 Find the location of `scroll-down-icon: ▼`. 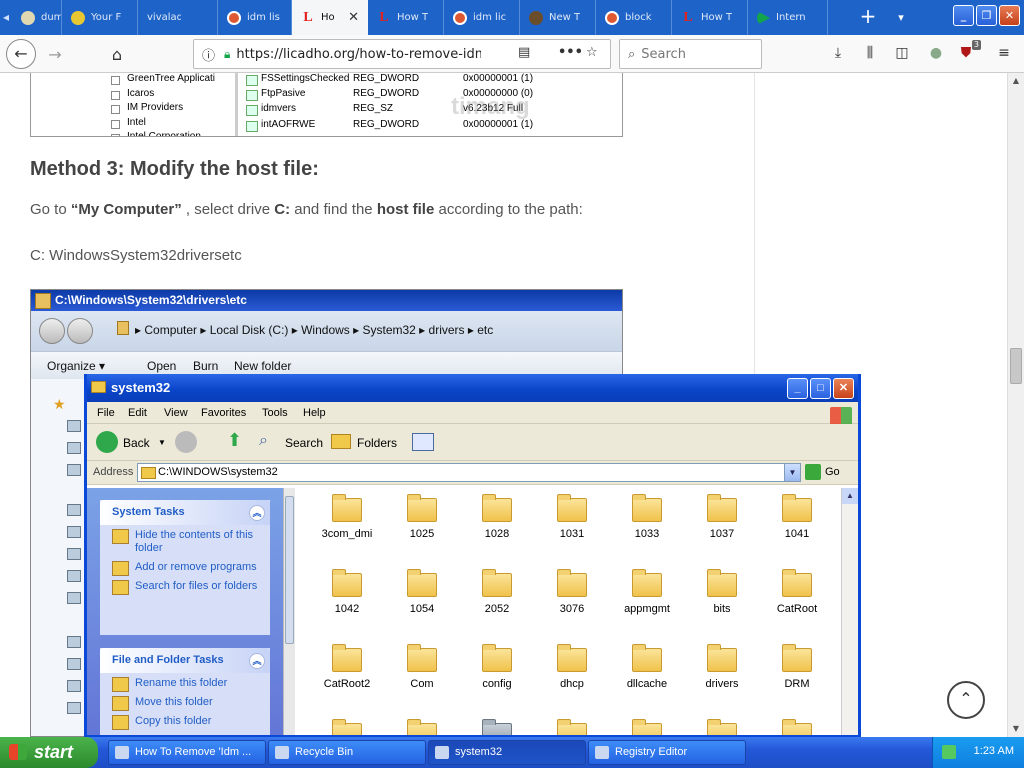

scroll-down-icon: ▼ is located at coordinates (1016, 729).